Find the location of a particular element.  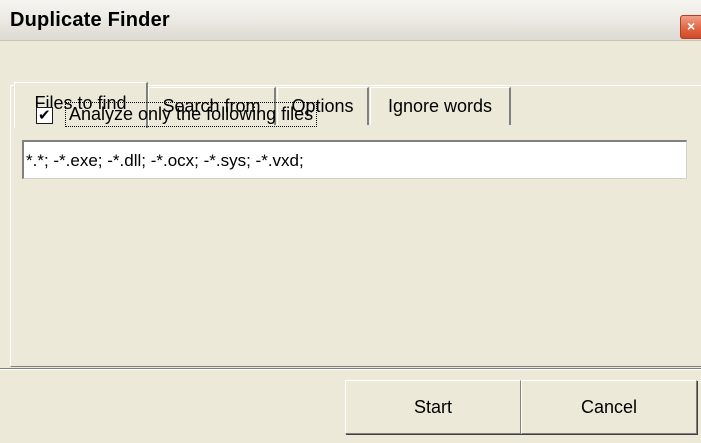

window-title: Duplicate Finder is located at coordinates (90, 20).